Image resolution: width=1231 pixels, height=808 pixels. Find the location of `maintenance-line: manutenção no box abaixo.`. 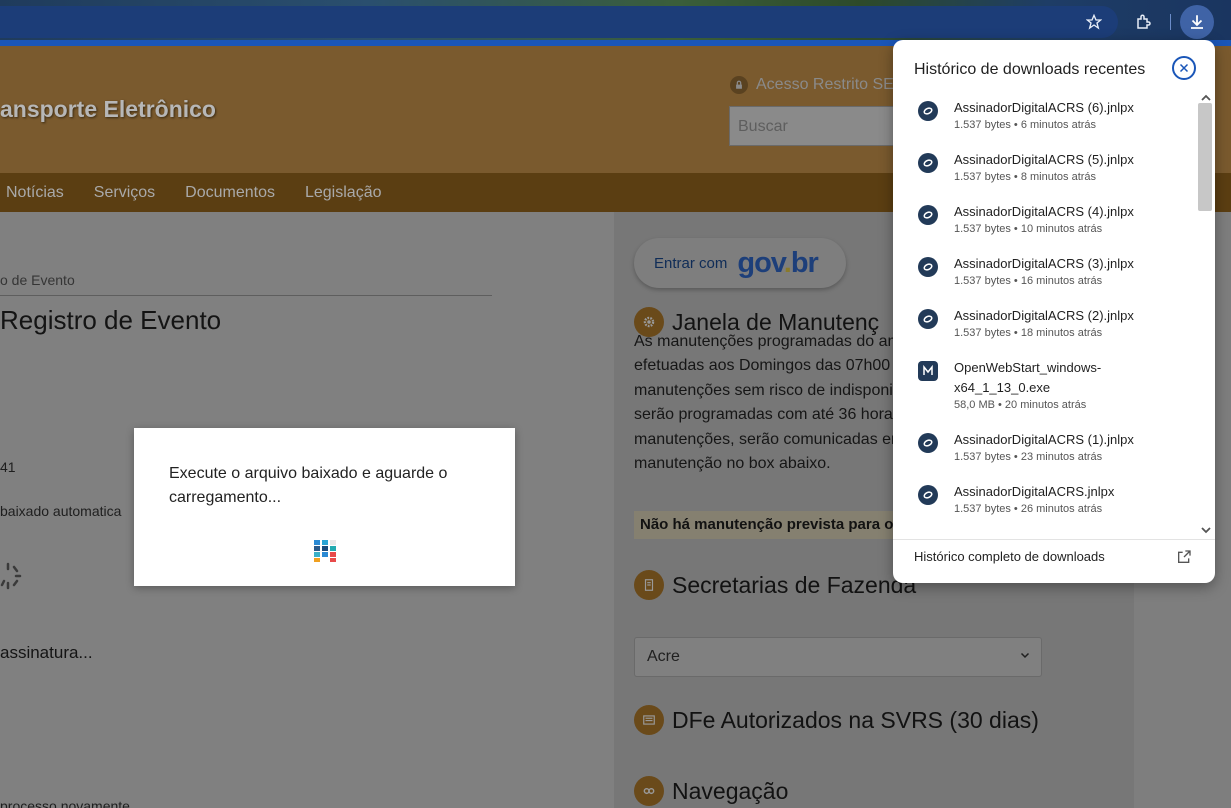

maintenance-line: manutenção no box abaixo. is located at coordinates (732, 464).